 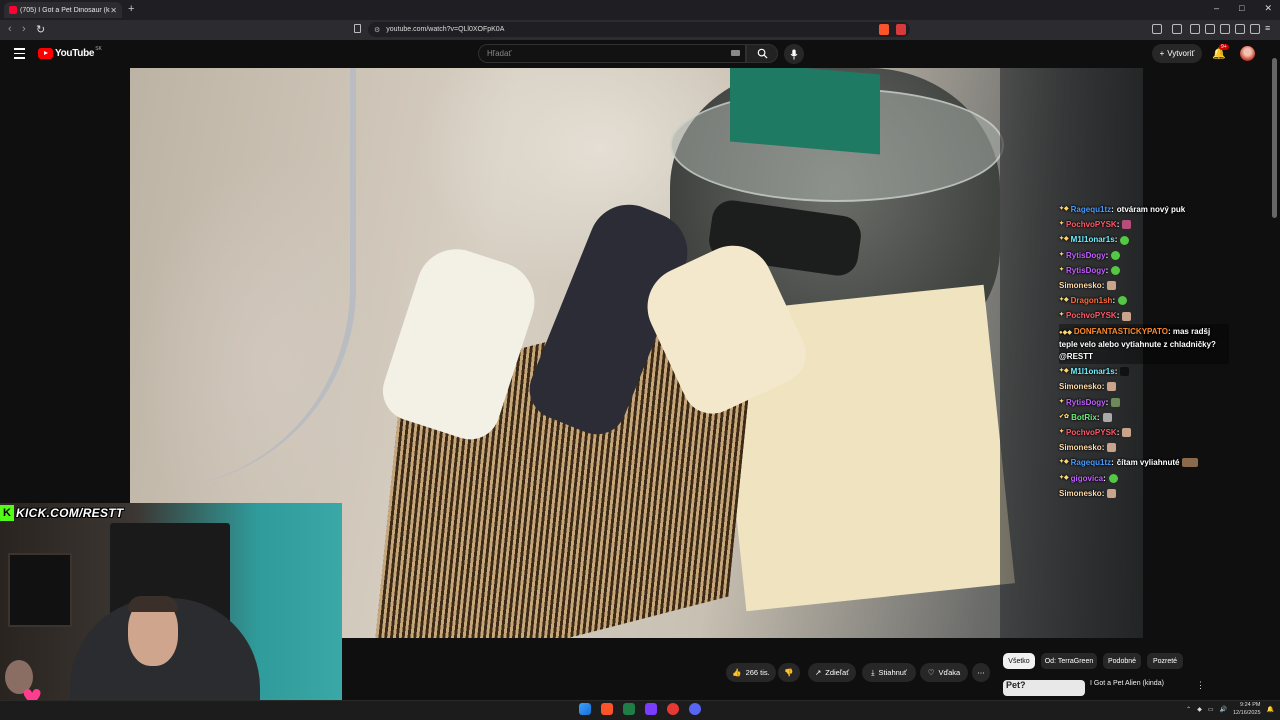 I want to click on like-button: 👍 266 tis., so click(x=751, y=672).